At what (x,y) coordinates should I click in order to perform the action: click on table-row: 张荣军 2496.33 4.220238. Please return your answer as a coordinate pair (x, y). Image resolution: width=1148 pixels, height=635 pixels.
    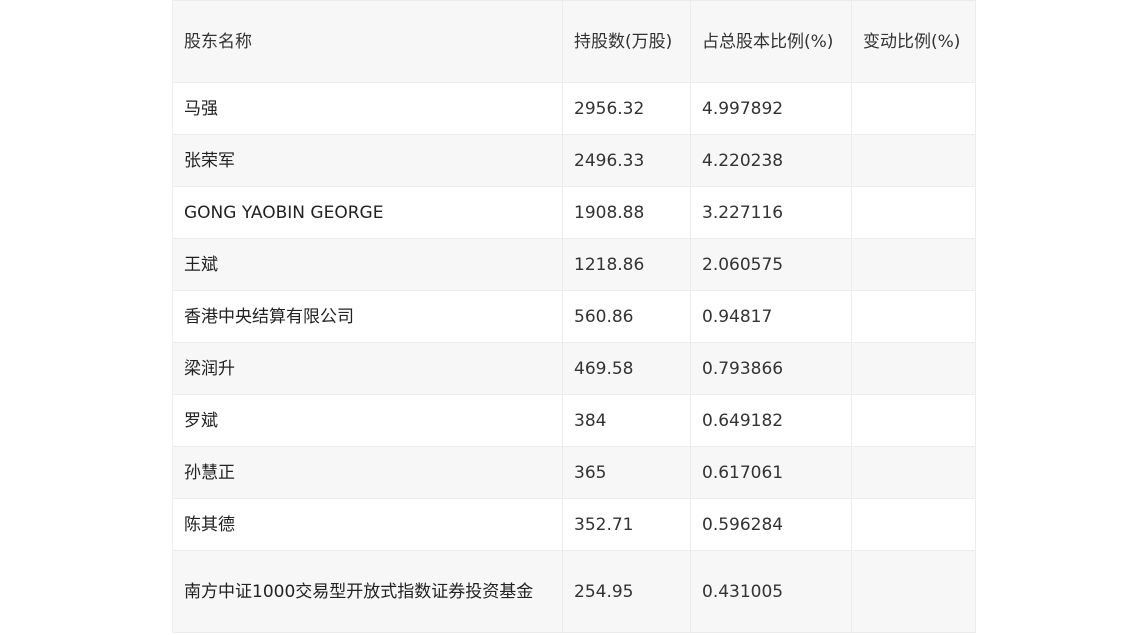
    Looking at the image, I should click on (574, 160).